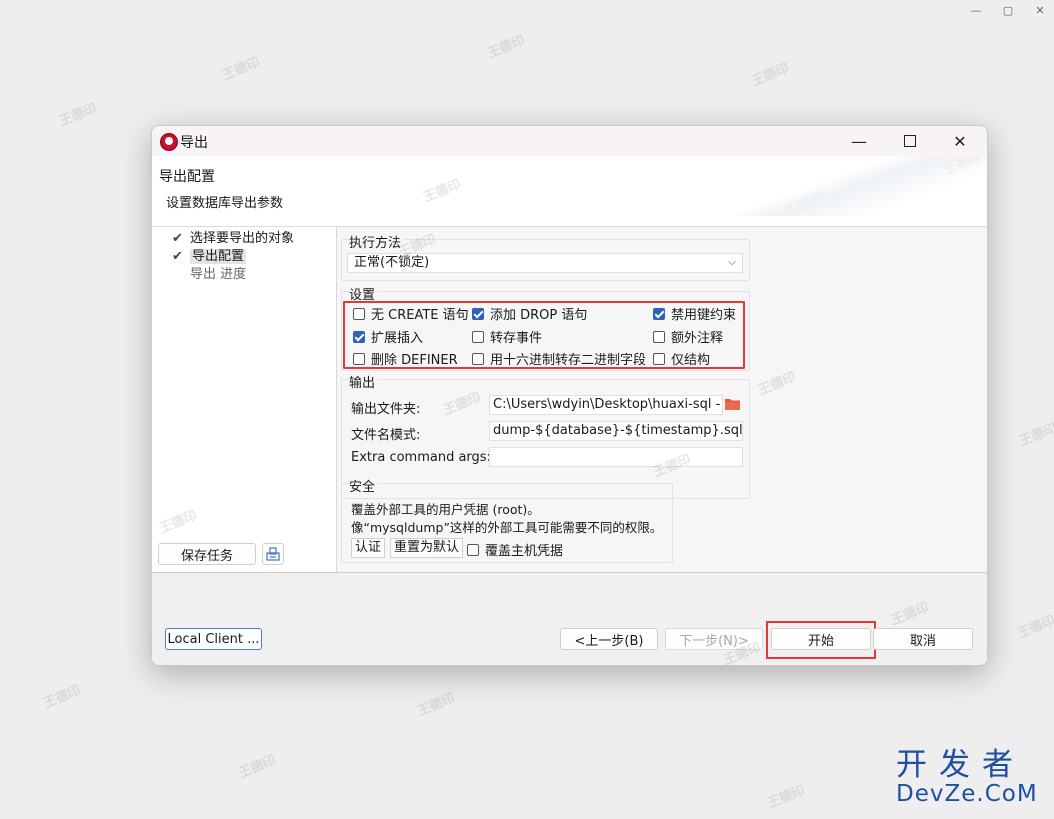  What do you see at coordinates (976, 10) in the screenshot?
I see `outer-minimize-icon: —` at bounding box center [976, 10].